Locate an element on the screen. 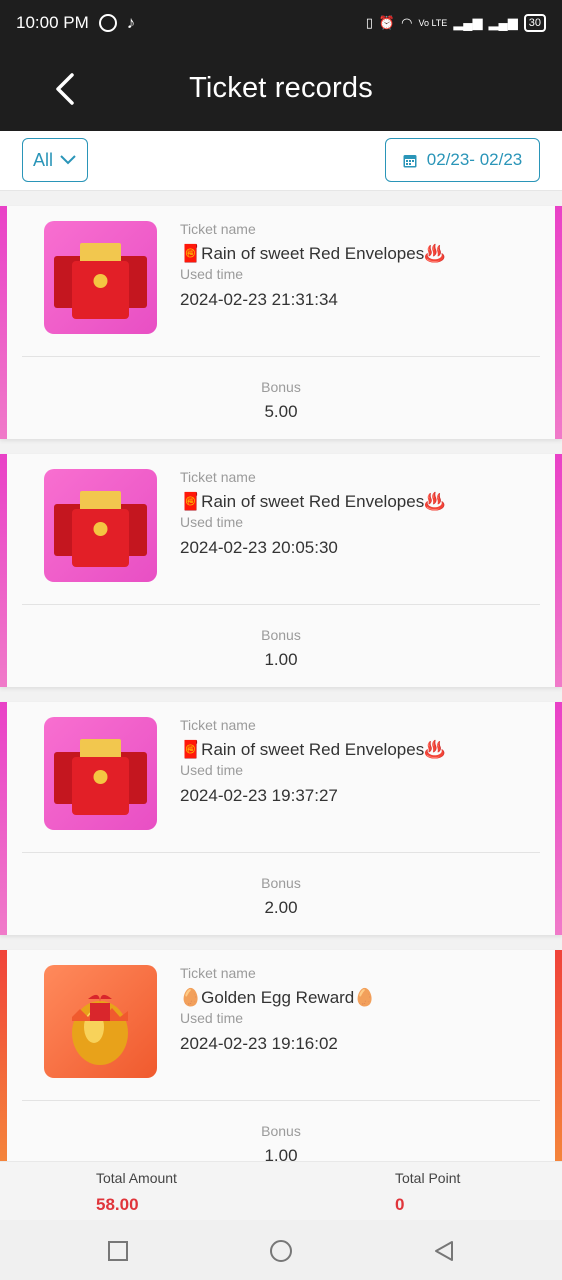 The image size is (562, 1280). triangle-back-icon is located at coordinates (444, 1251).